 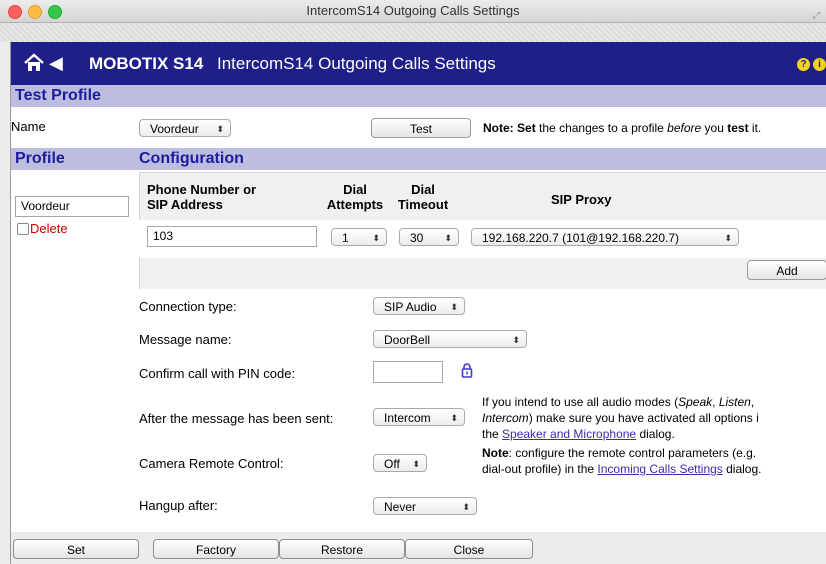 I want to click on footer-bar: Set Factory Restore Close, so click(x=418, y=548).